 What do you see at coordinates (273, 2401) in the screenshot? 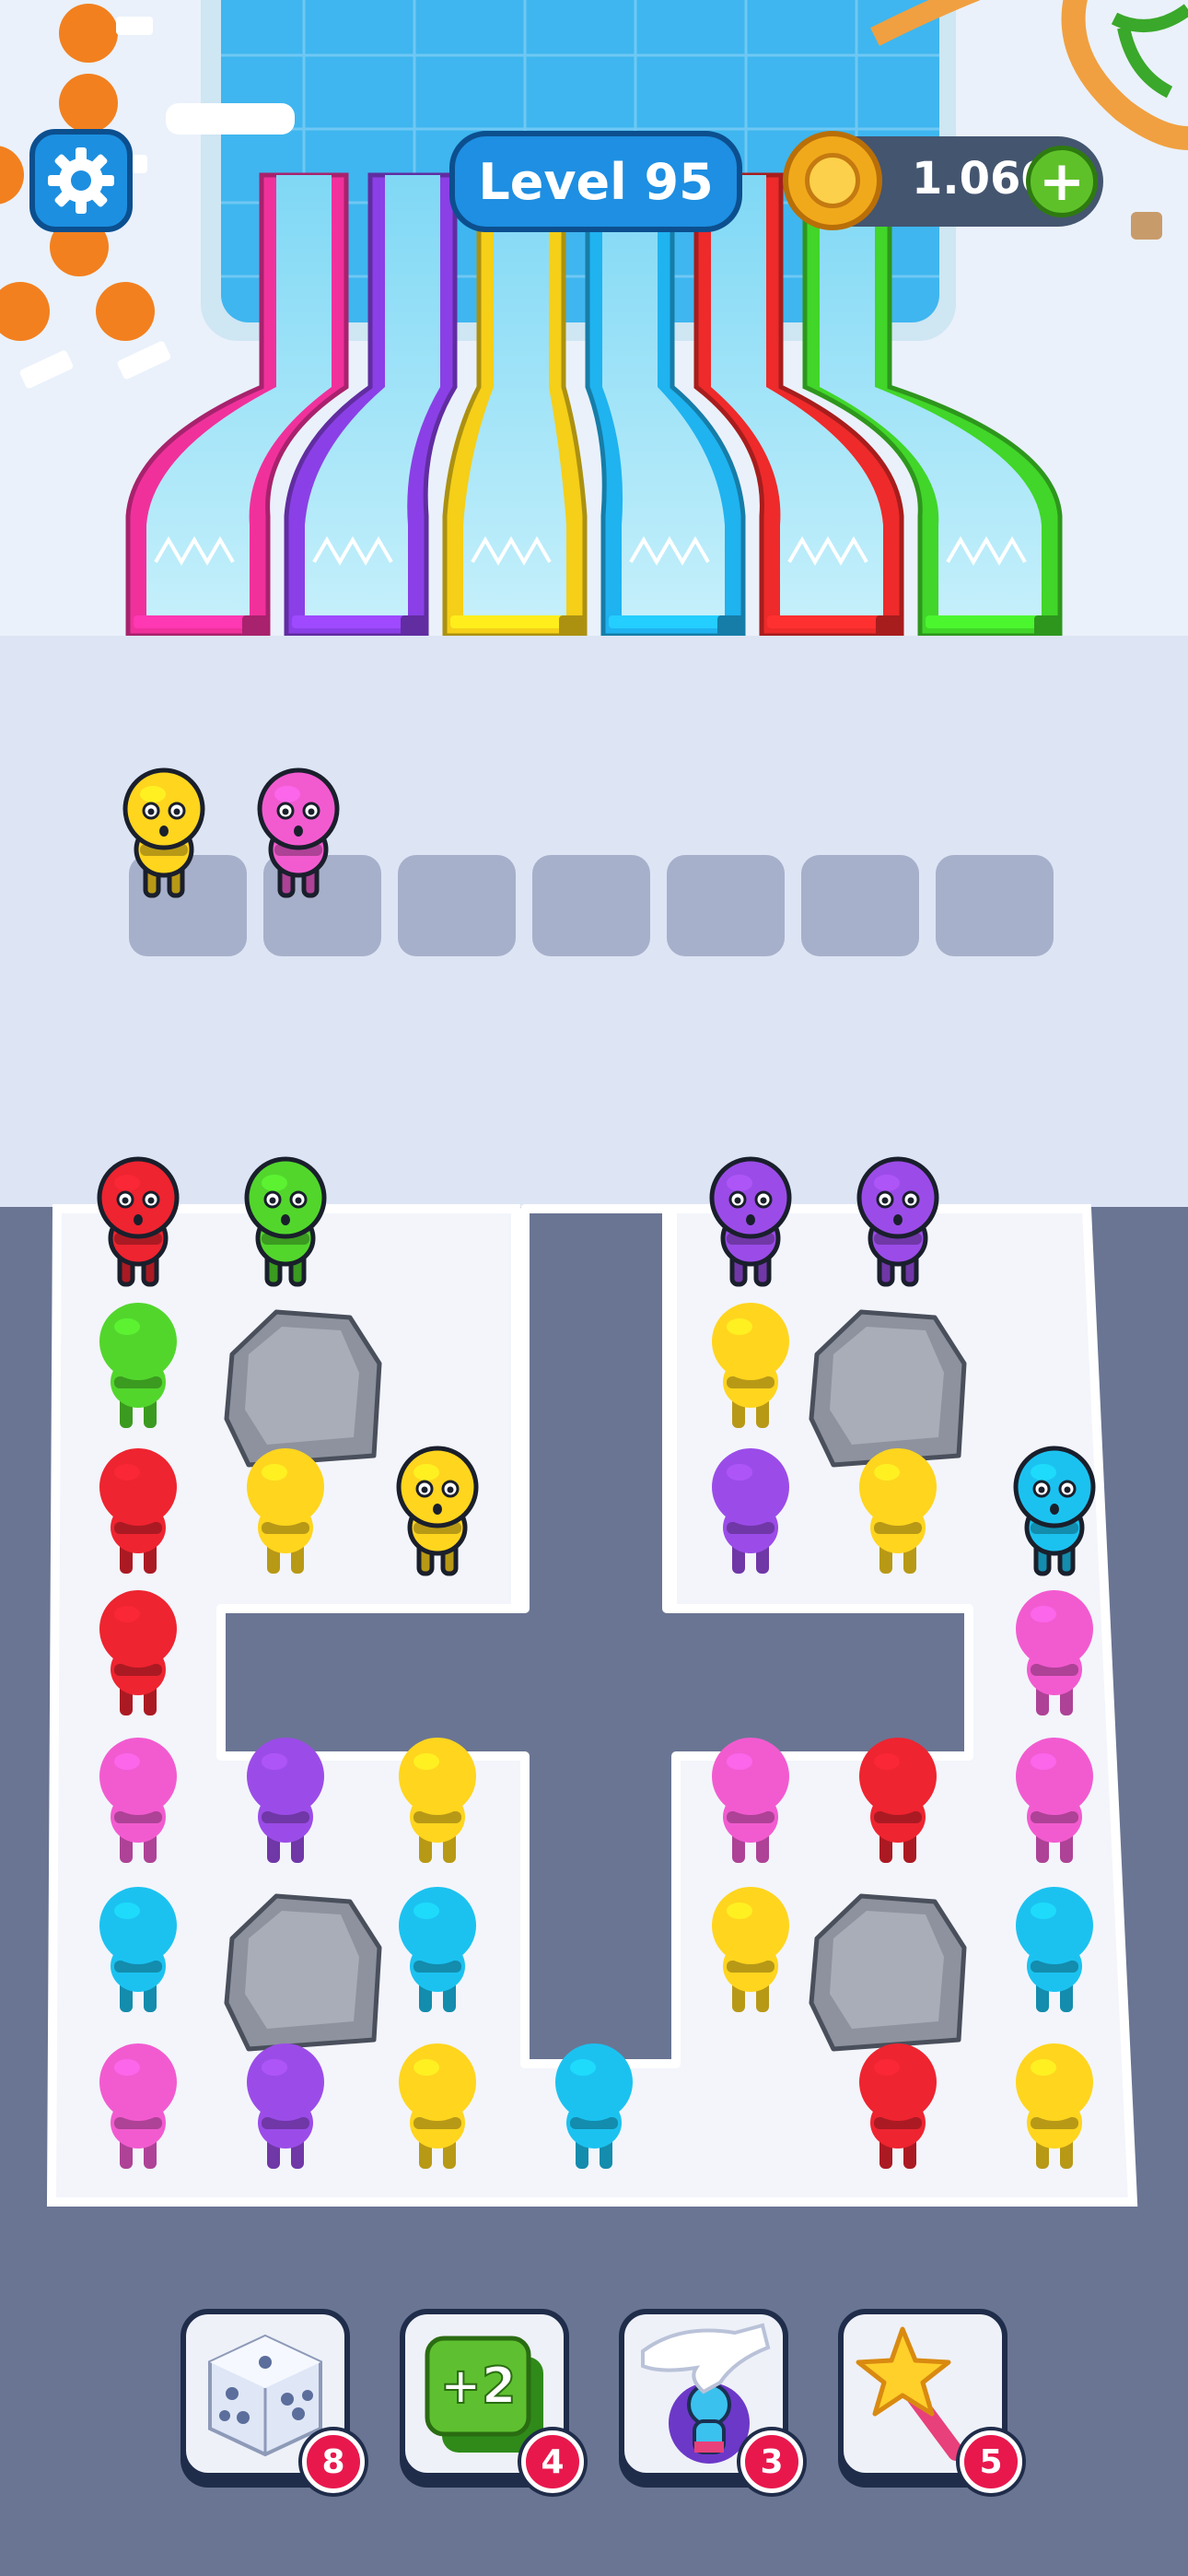
I see `shuffle-booster-button: 8` at bounding box center [273, 2401].